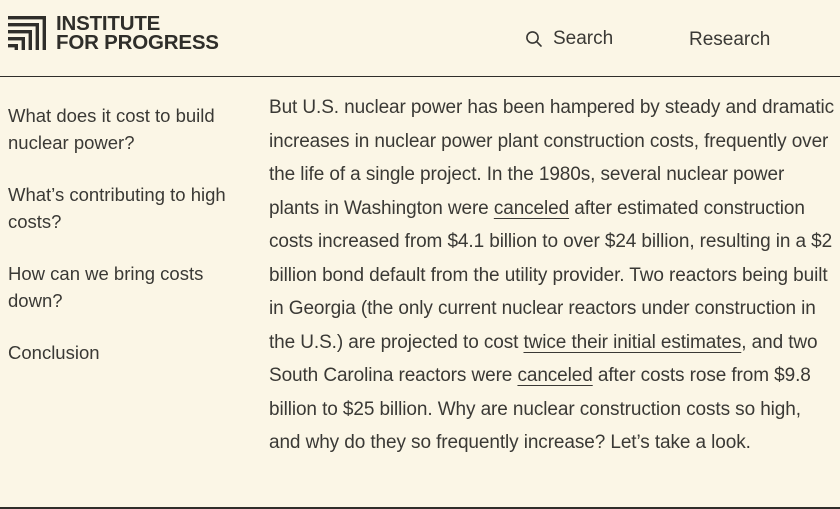 The height and width of the screenshot is (509, 840). Describe the element at coordinates (632, 342) in the screenshot. I see `link-twice-initial-estimates: twice their initial estimates` at that location.